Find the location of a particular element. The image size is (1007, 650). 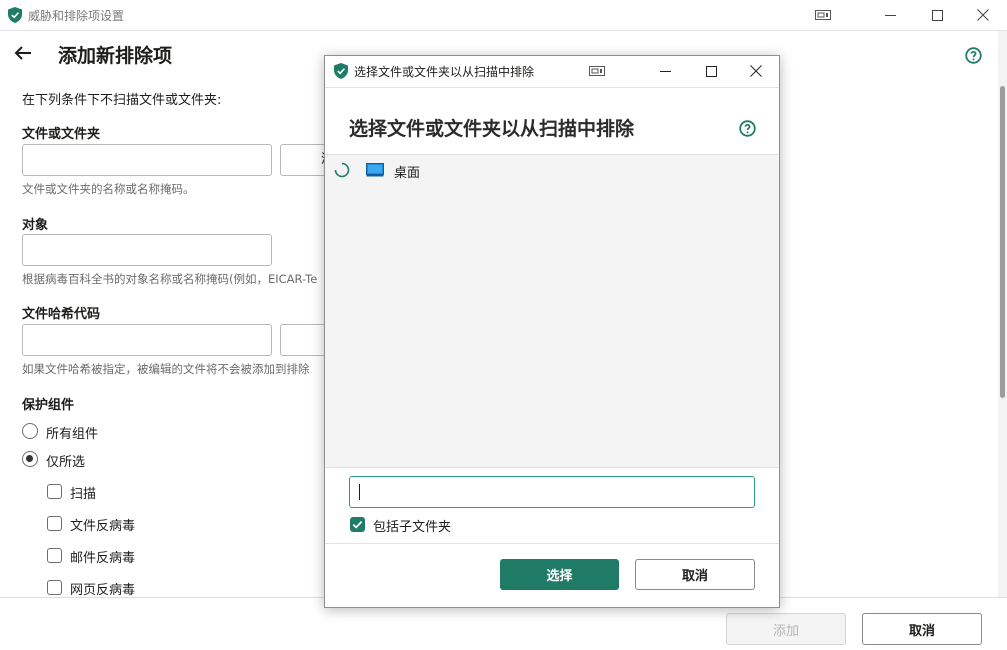

dialog-heading: 选择文件或文件夹以从扫描中排除 is located at coordinates (492, 129).